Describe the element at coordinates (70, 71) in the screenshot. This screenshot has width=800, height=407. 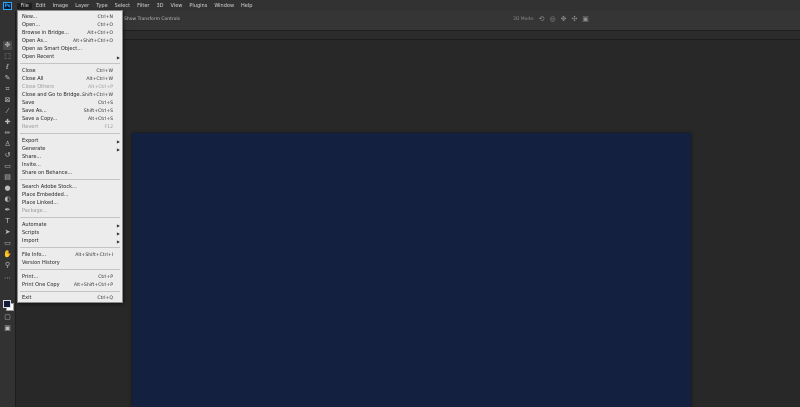
I see `menu-item-close: Close Ctrl+W` at that location.